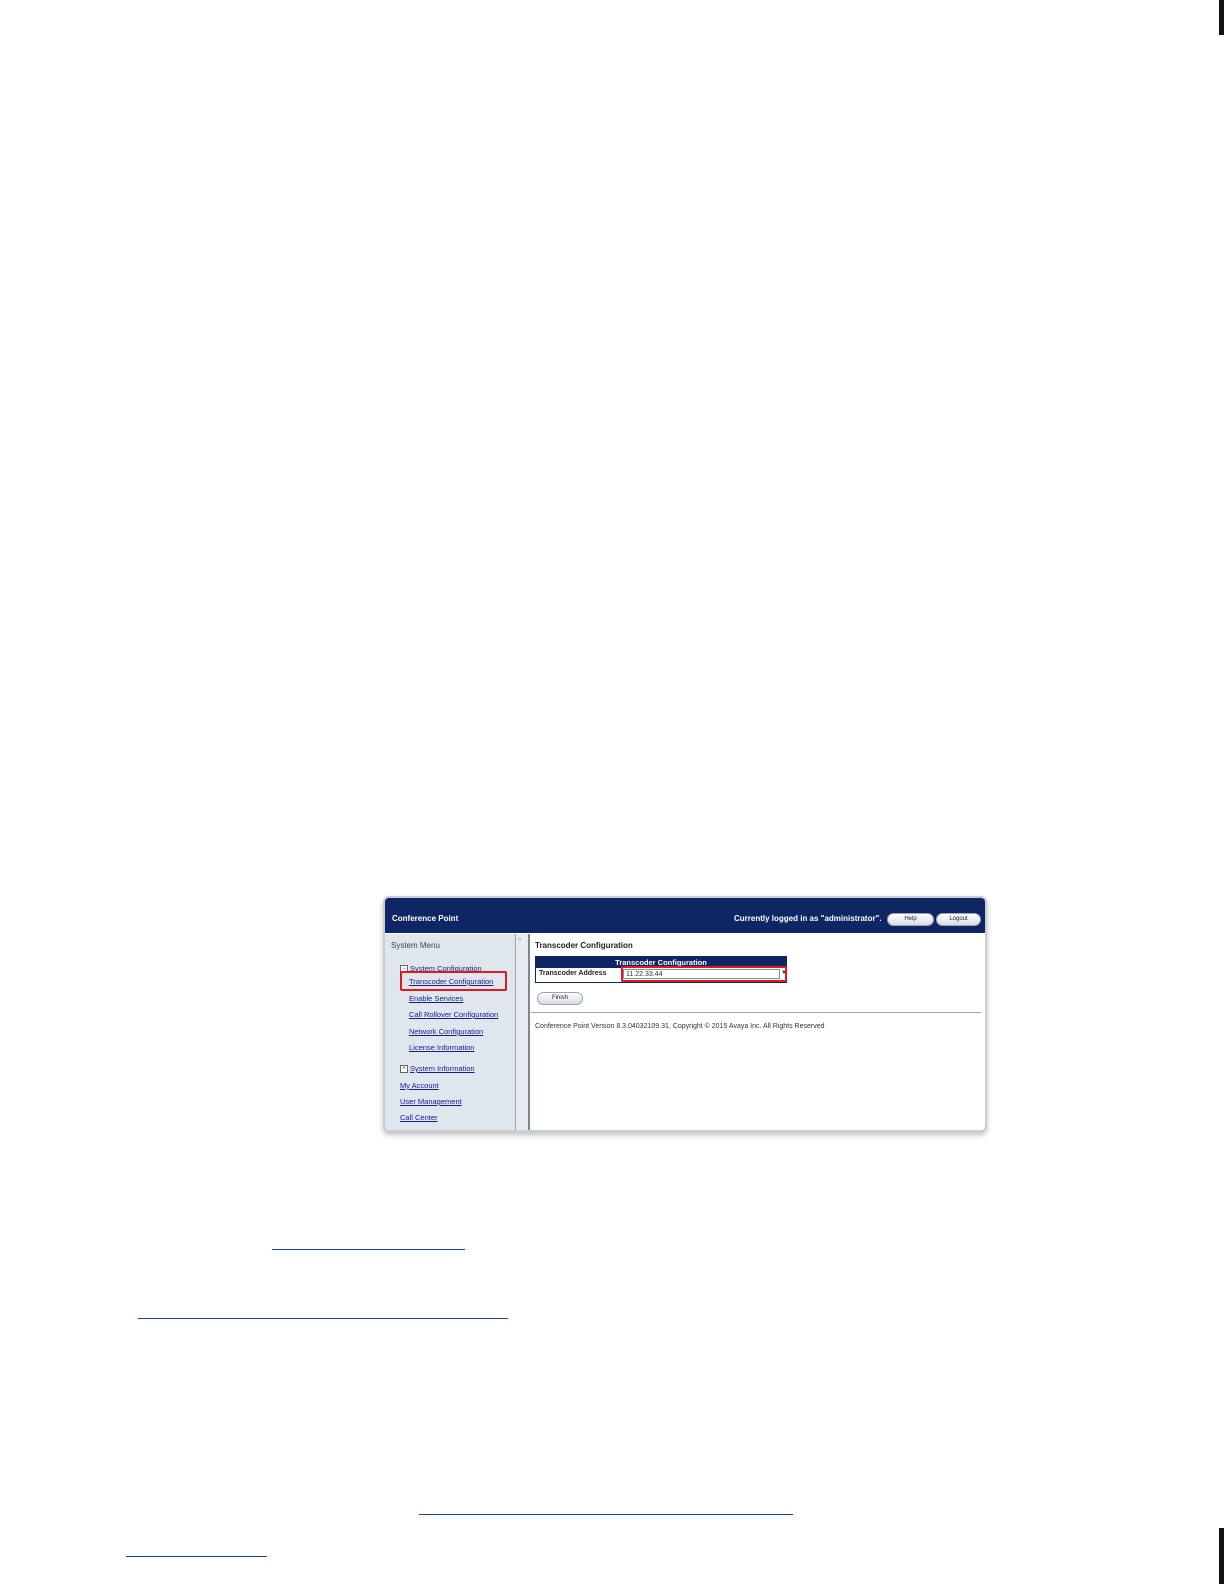 Image resolution: width=1224 pixels, height=1584 pixels. I want to click on sidebar-item-enable-services: Enable Services, so click(436, 998).